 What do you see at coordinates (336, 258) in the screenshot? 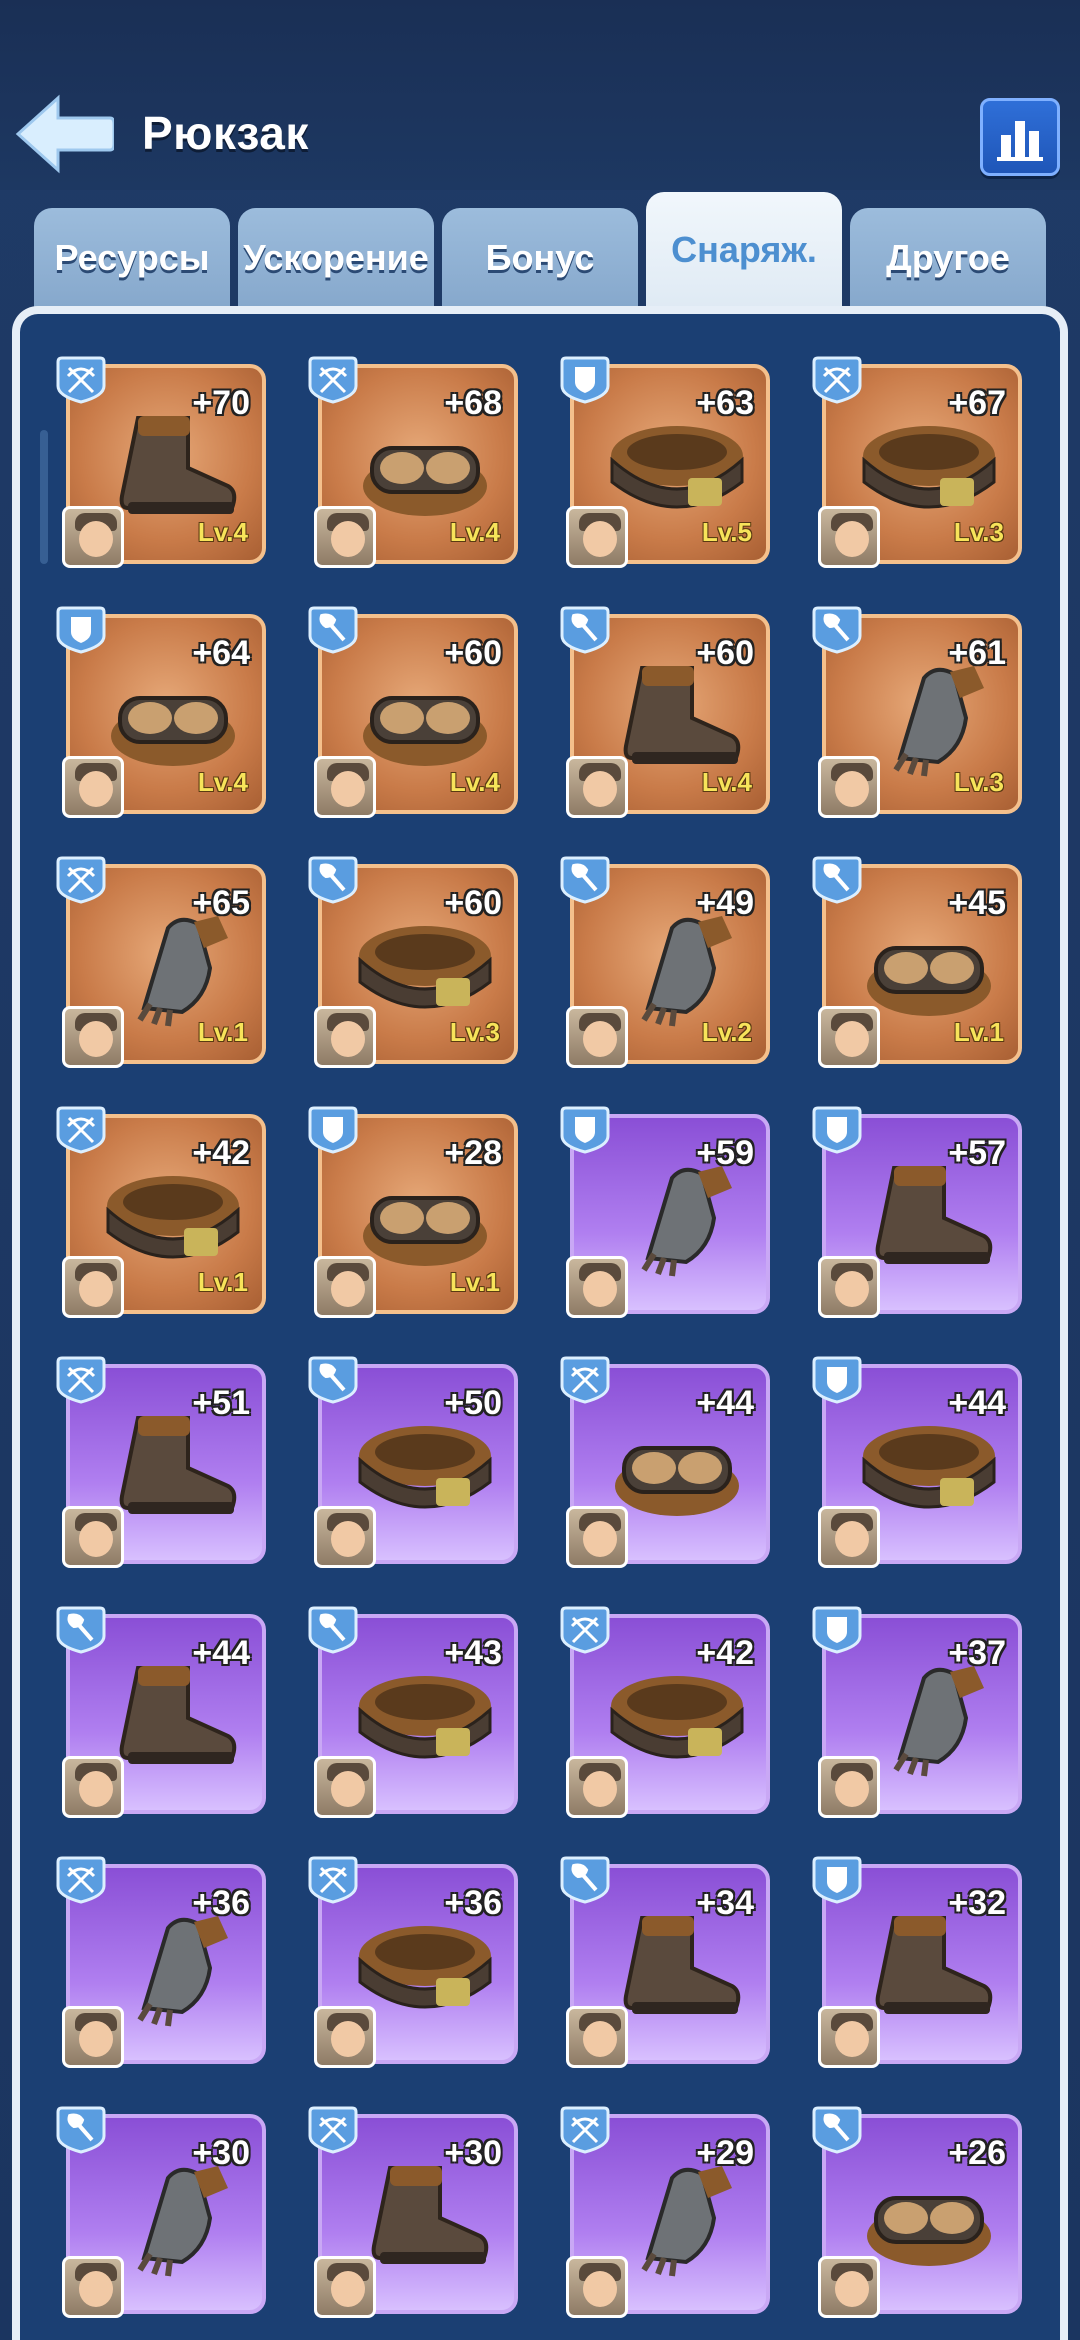
I see `tab-speedup: Ускорение` at bounding box center [336, 258].